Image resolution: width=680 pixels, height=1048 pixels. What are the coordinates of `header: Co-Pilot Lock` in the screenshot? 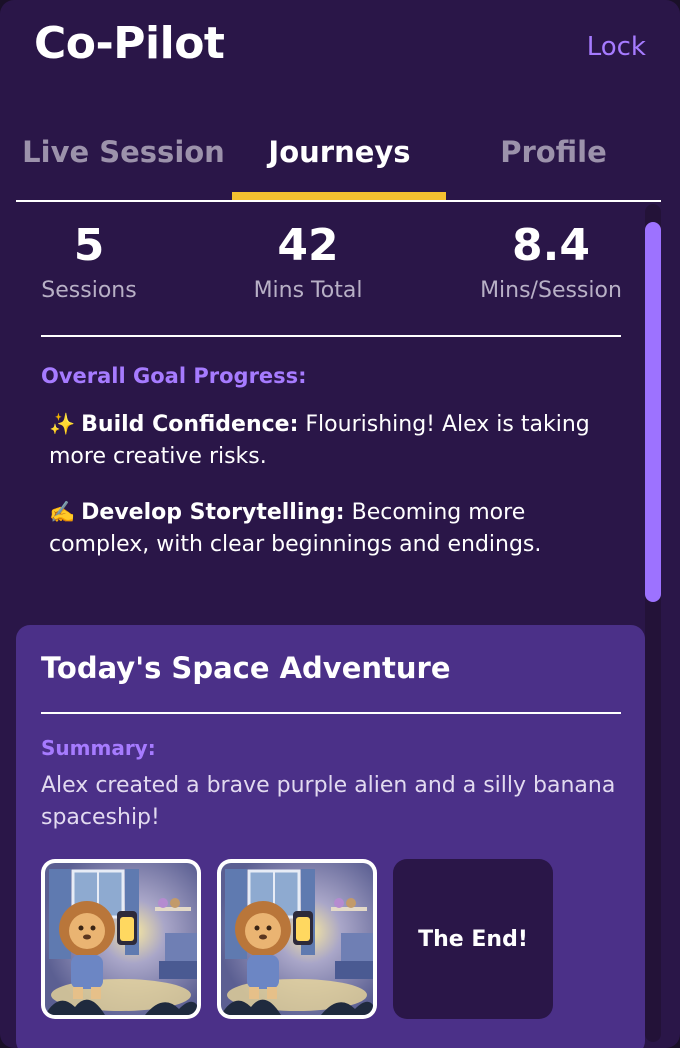 It's located at (340, 50).